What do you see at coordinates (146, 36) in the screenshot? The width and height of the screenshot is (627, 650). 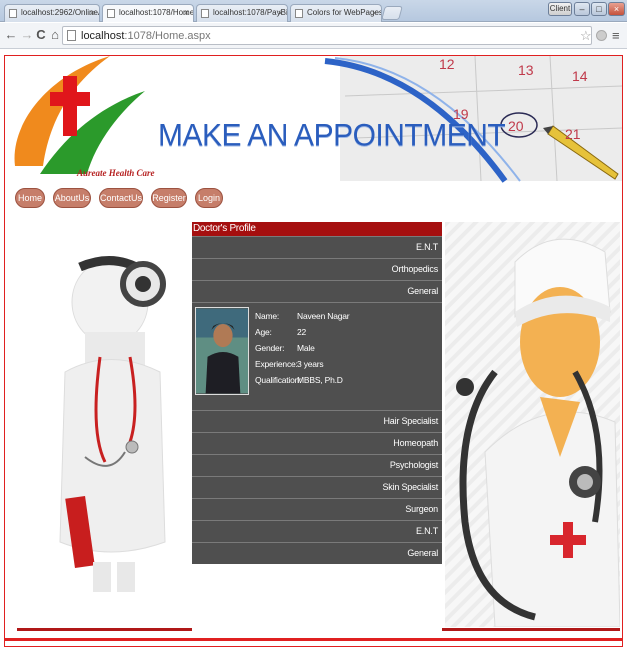 I see `url-text: localhost:1078/Home.aspx` at bounding box center [146, 36].